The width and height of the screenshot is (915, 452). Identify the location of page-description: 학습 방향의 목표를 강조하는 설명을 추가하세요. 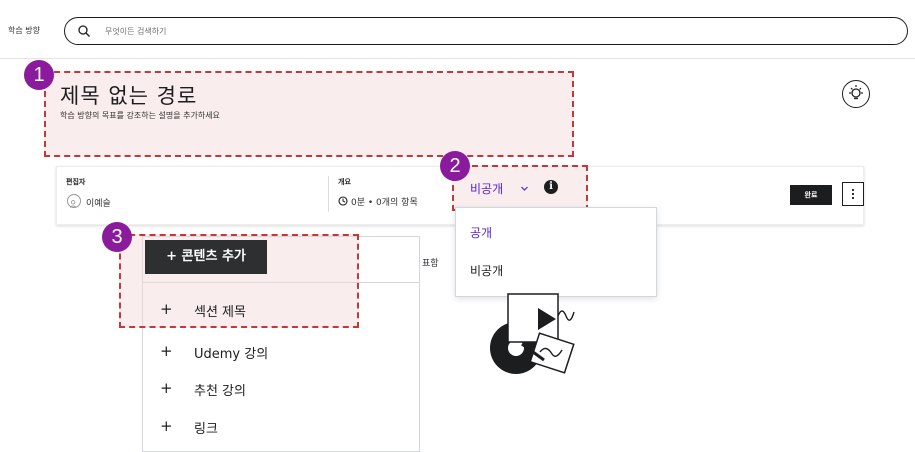
(140, 115).